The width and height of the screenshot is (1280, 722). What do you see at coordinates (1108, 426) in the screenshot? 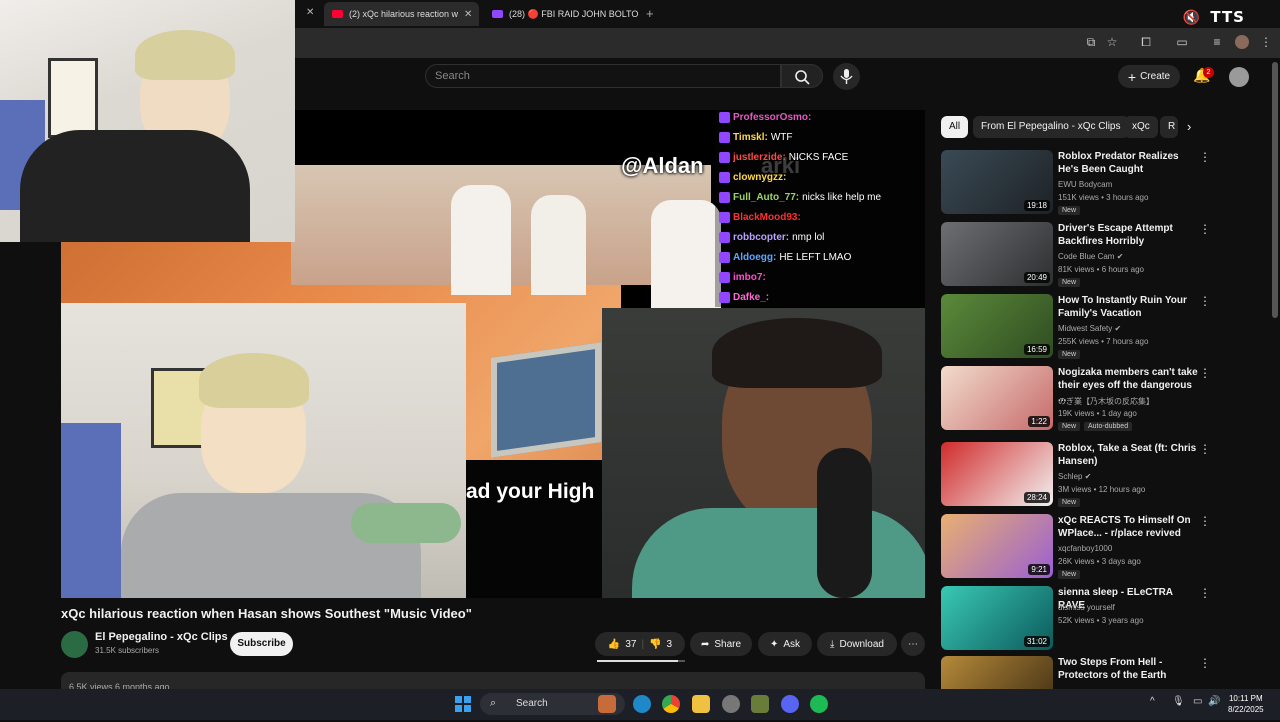
I see `auto-dubbed-badge: Auto-dubbed` at bounding box center [1108, 426].